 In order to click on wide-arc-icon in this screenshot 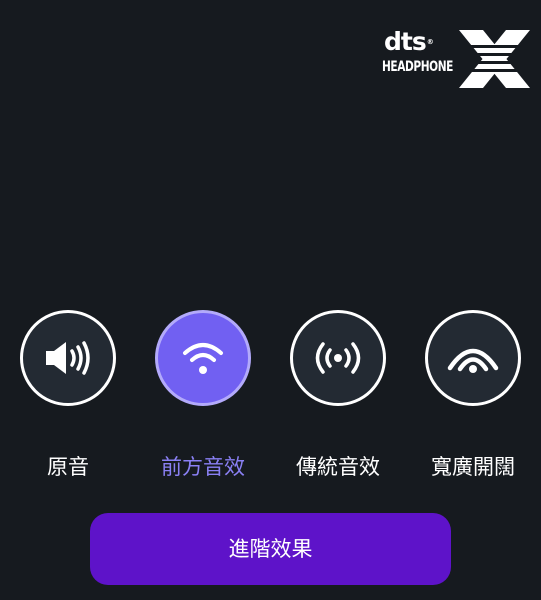, I will do `click(473, 360)`.